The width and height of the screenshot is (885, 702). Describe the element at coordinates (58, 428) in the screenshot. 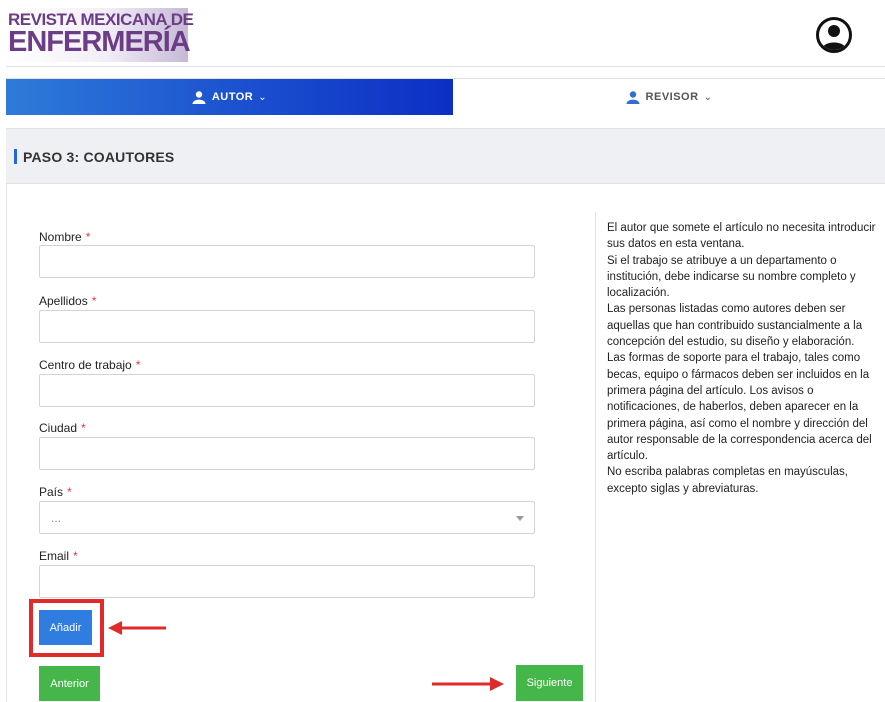

I see `ciudad-label-text: Ciudad` at that location.